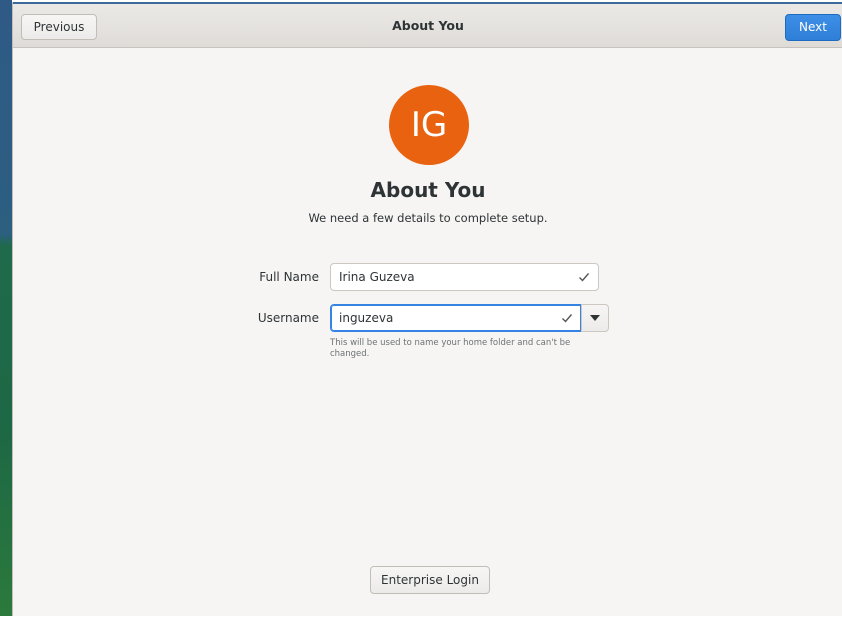 The height and width of the screenshot is (624, 842). I want to click on next-button: Next, so click(813, 27).